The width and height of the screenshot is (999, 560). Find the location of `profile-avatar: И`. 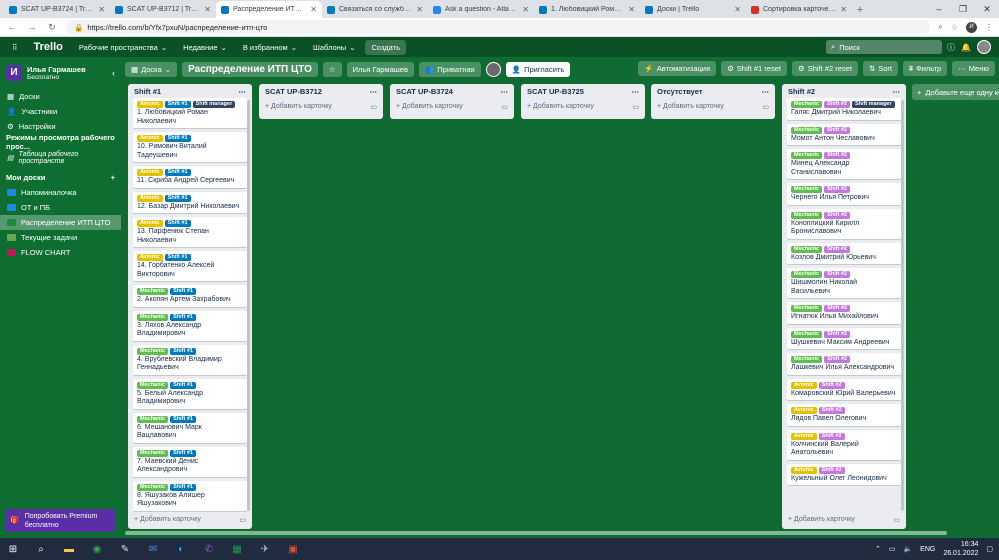

profile-avatar: И is located at coordinates (971, 27).